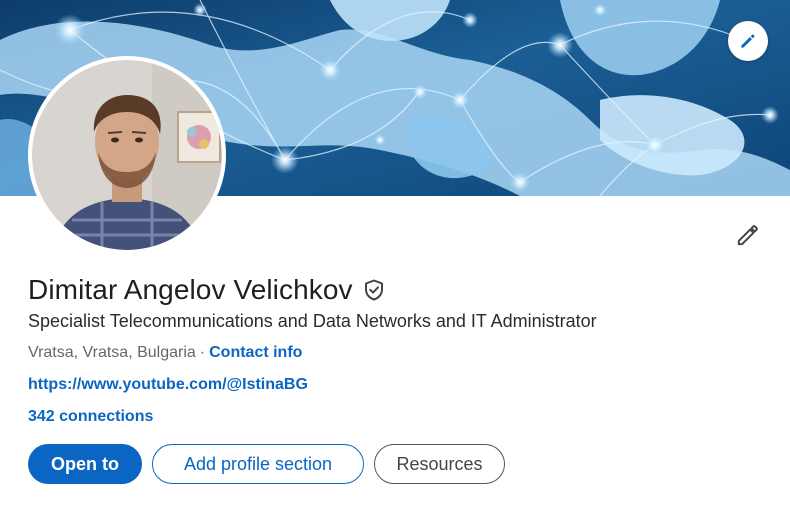 This screenshot has width=790, height=512. I want to click on open-to-button: Open to, so click(85, 464).